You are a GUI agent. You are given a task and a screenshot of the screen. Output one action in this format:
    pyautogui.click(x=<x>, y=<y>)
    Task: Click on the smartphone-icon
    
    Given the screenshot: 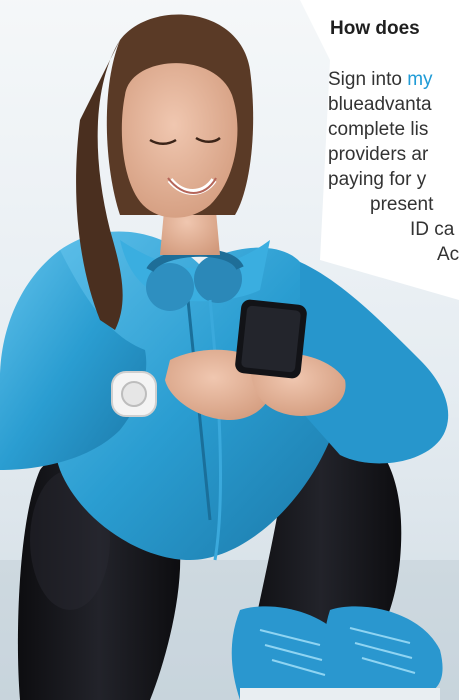 What is the action you would take?
    pyautogui.click(x=271, y=339)
    